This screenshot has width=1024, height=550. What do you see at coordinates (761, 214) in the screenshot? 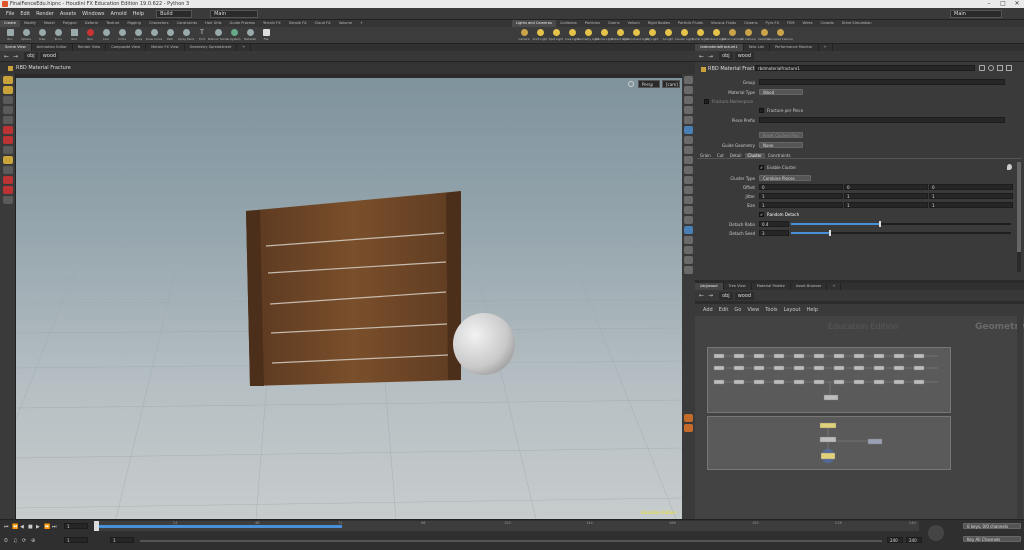
I see `random-detach-checkbox: ✓` at bounding box center [761, 214].